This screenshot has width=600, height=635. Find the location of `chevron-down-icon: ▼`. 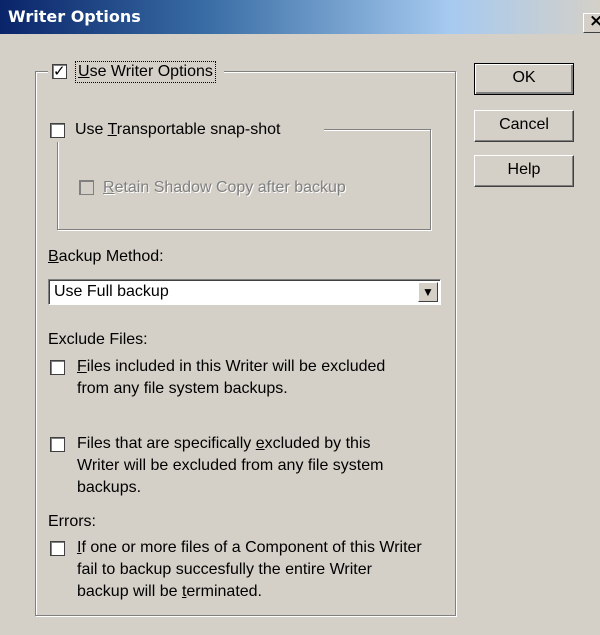

chevron-down-icon: ▼ is located at coordinates (428, 292).